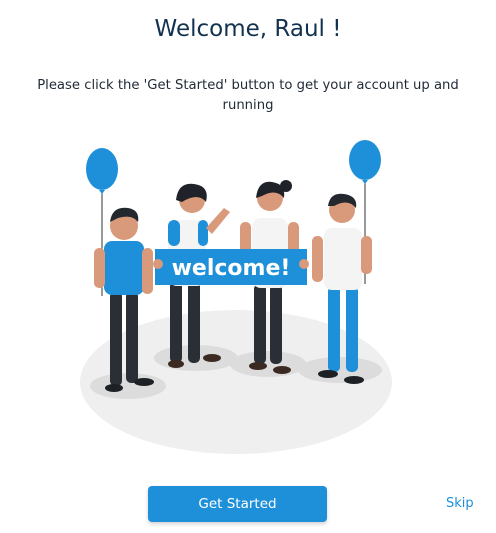 Image resolution: width=496 pixels, height=533 pixels. Describe the element at coordinates (237, 504) in the screenshot. I see `get-started-button: Get Started` at that location.